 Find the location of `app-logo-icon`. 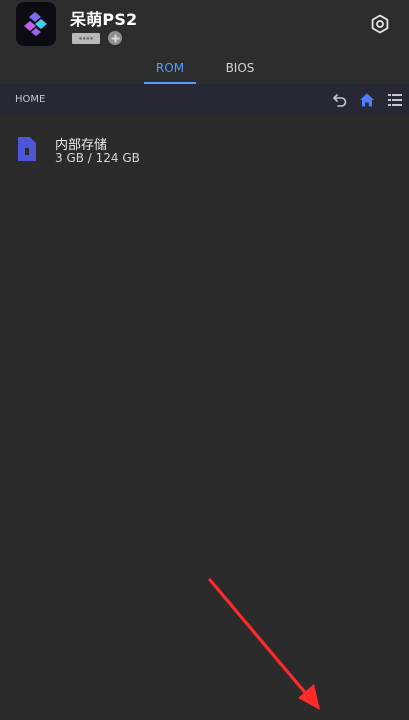

app-logo-icon is located at coordinates (36, 24).